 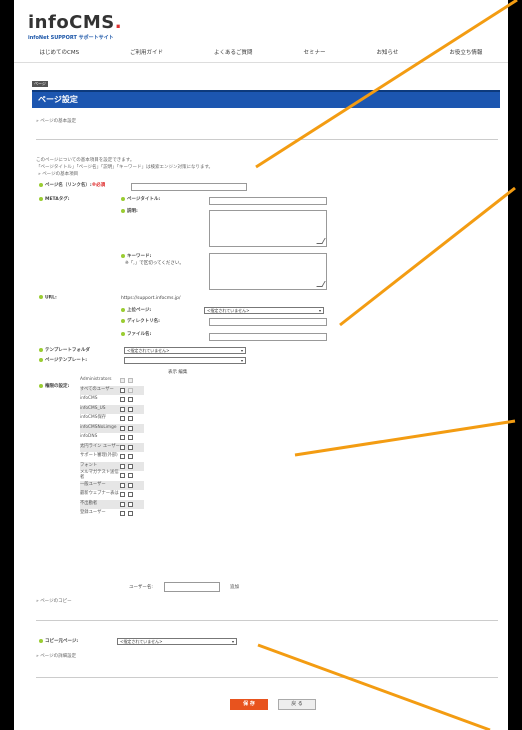 What do you see at coordinates (268, 337) in the screenshot?
I see `file-input` at bounding box center [268, 337].